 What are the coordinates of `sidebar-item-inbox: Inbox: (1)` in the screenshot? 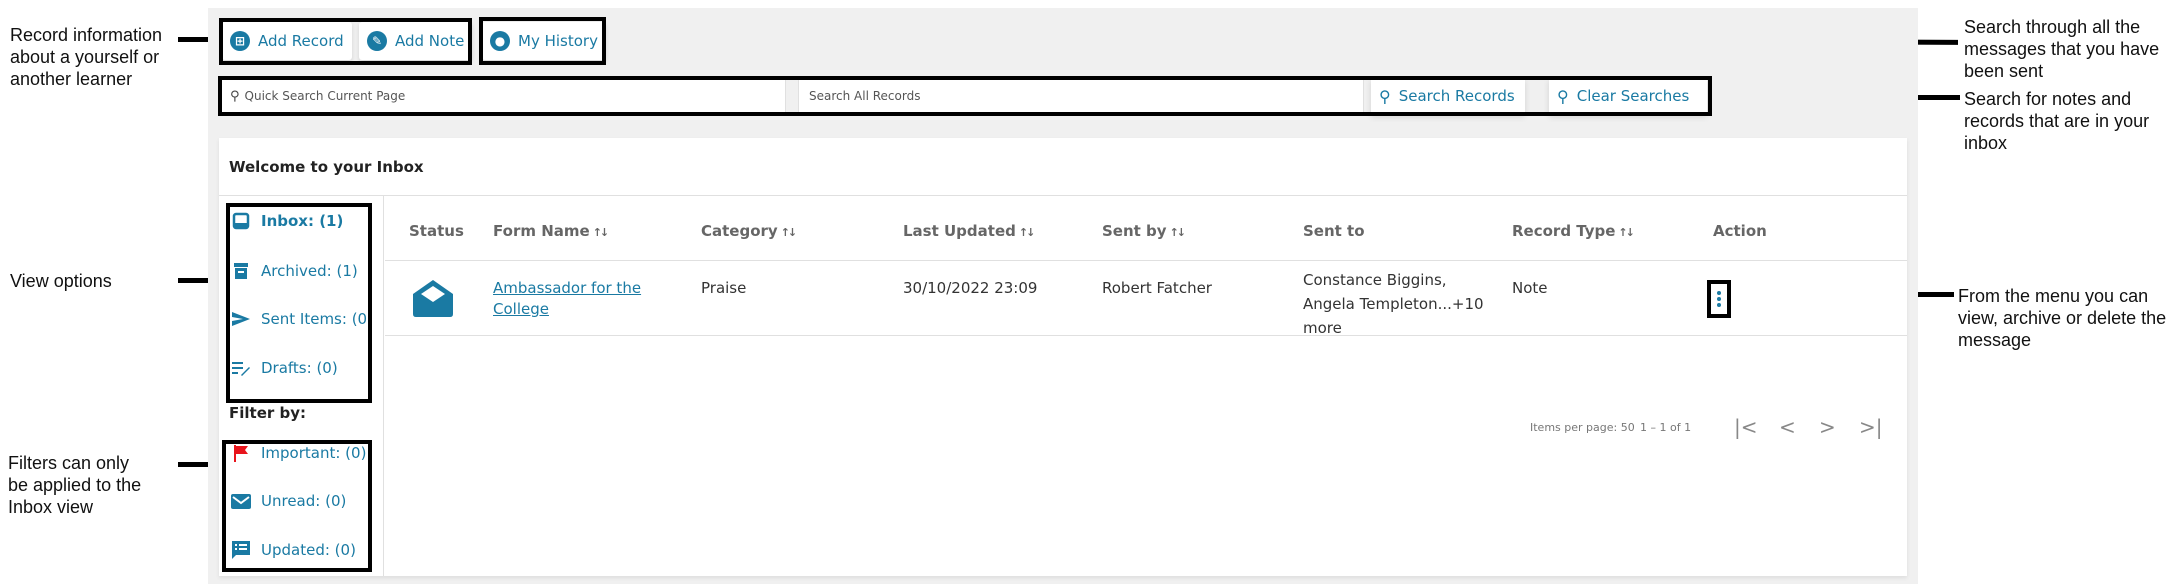 It's located at (287, 221).